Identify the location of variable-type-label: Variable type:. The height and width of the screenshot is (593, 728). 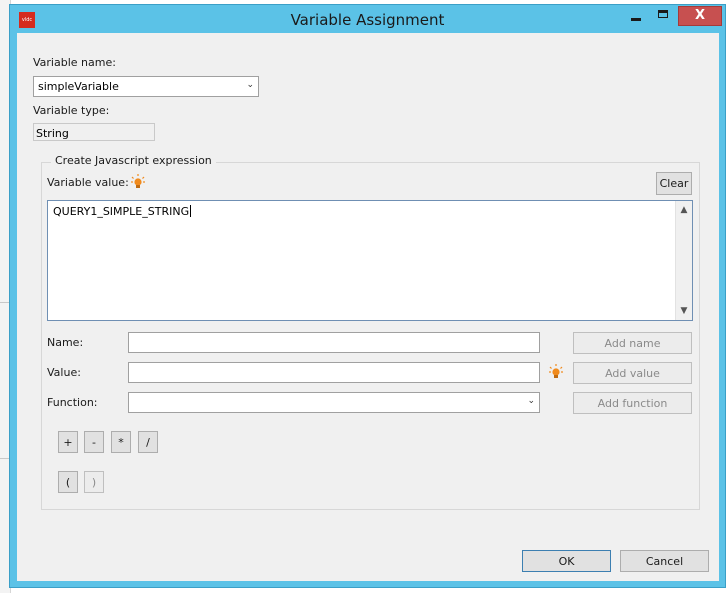
(71, 110).